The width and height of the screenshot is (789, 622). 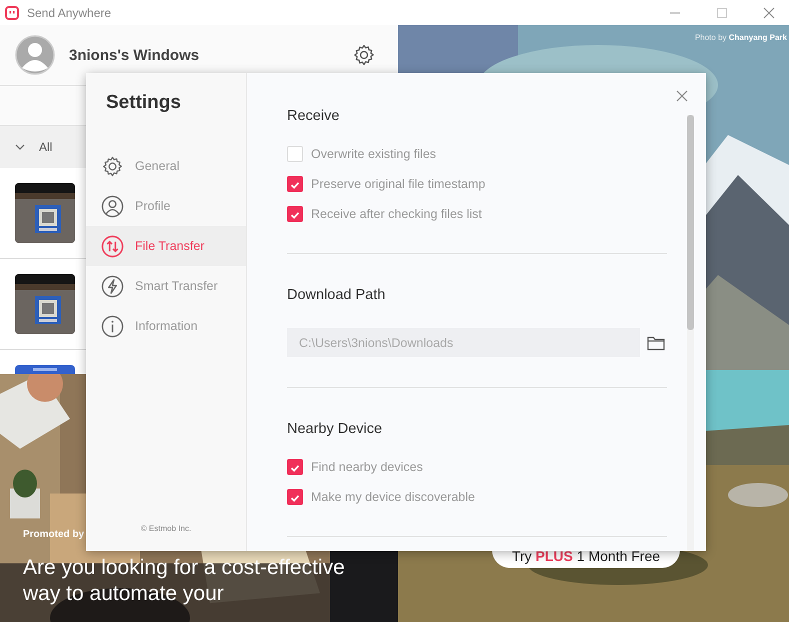 I want to click on menu-item: Profile, so click(x=166, y=206).